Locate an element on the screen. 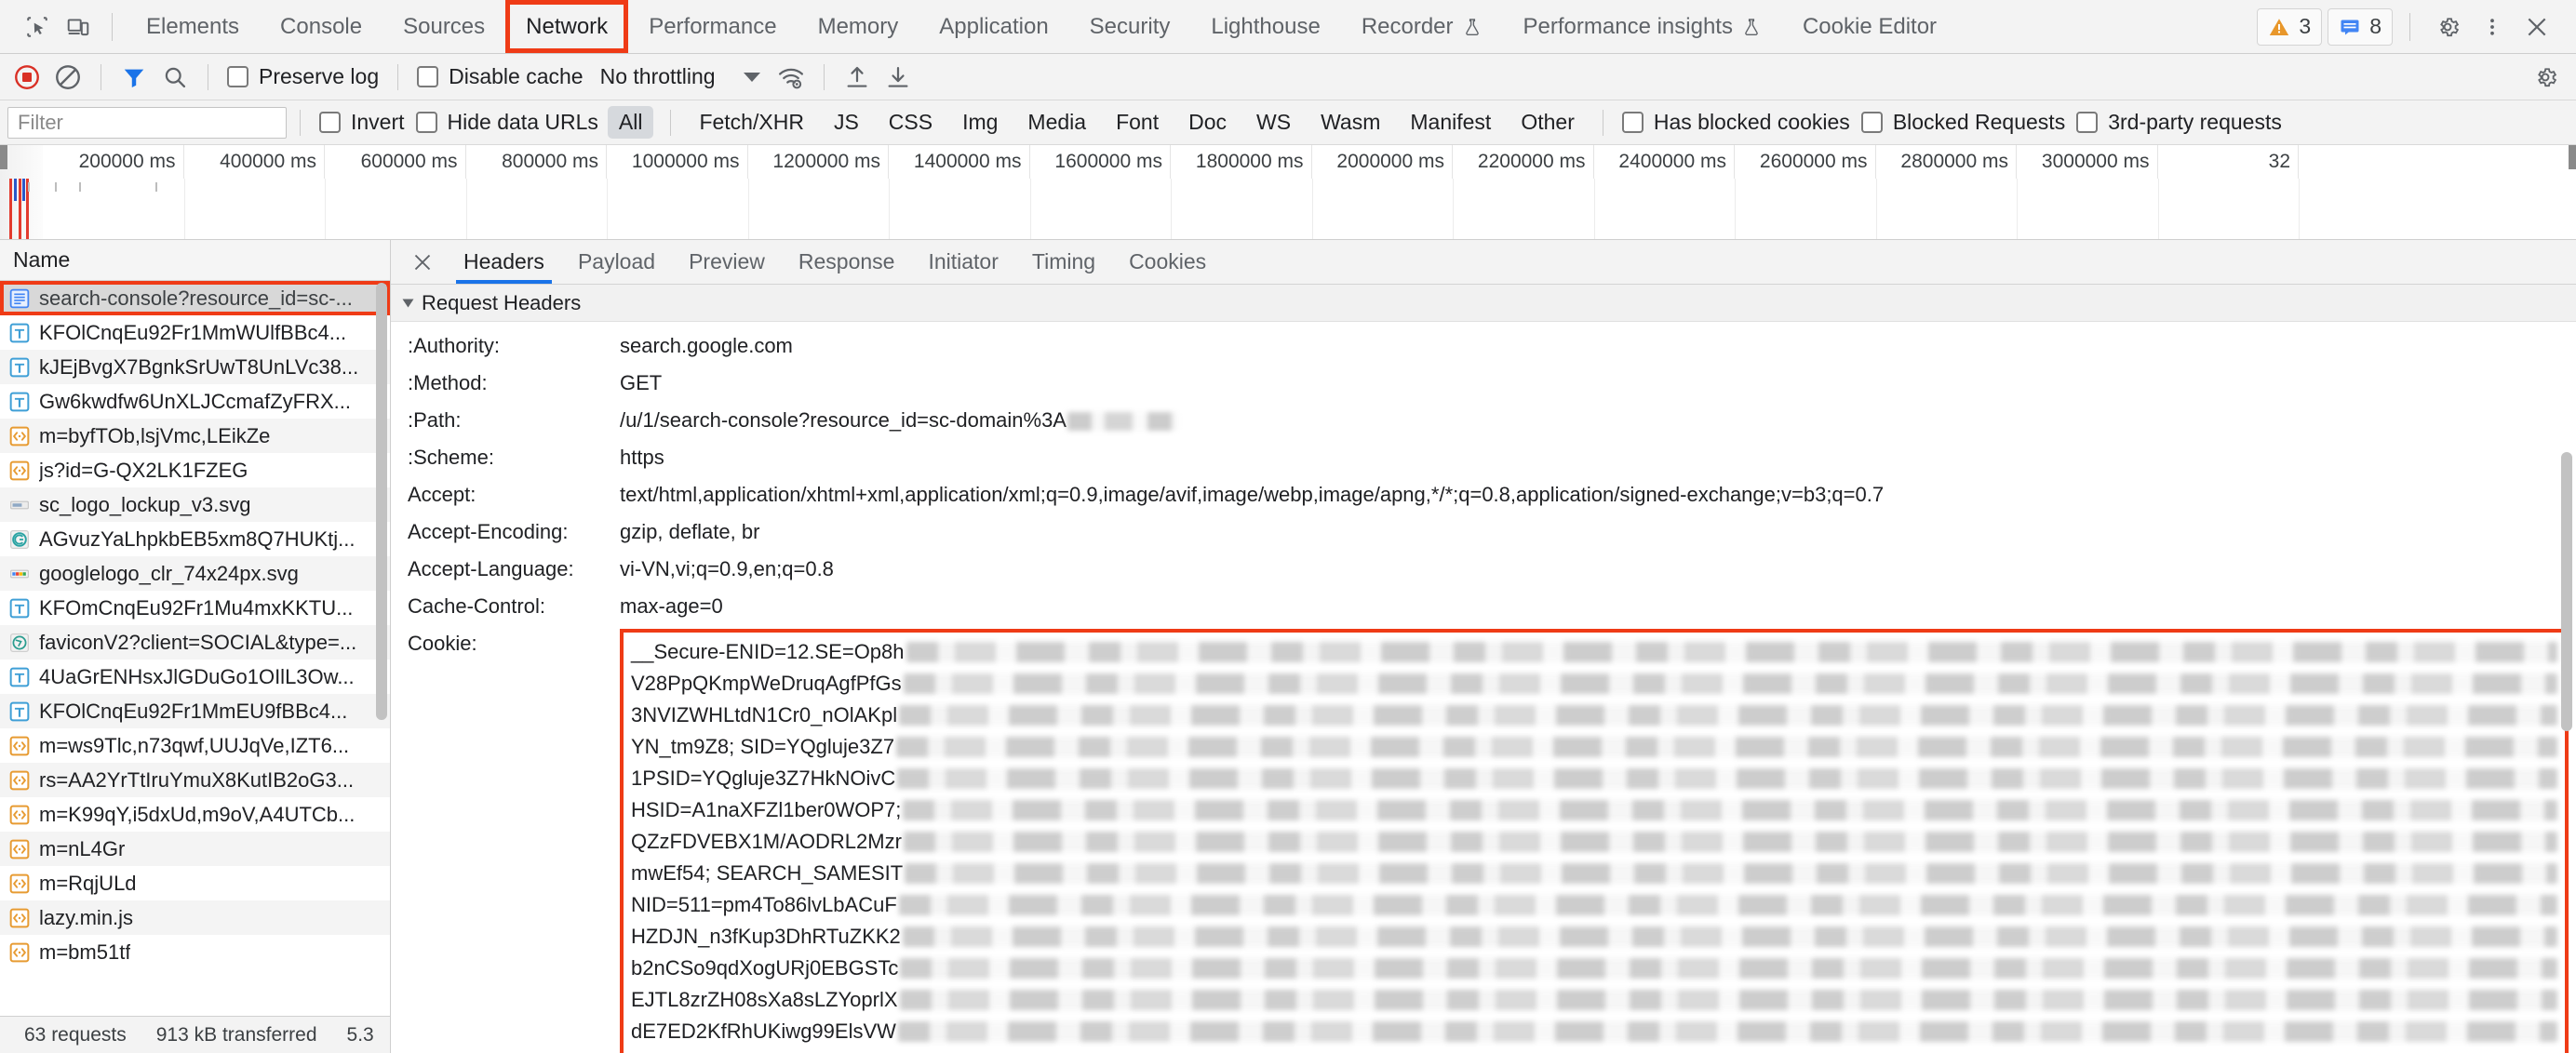 Image resolution: width=2576 pixels, height=1053 pixels. request-row: googlelogo_clr_74x24px.svg is located at coordinates (195, 573).